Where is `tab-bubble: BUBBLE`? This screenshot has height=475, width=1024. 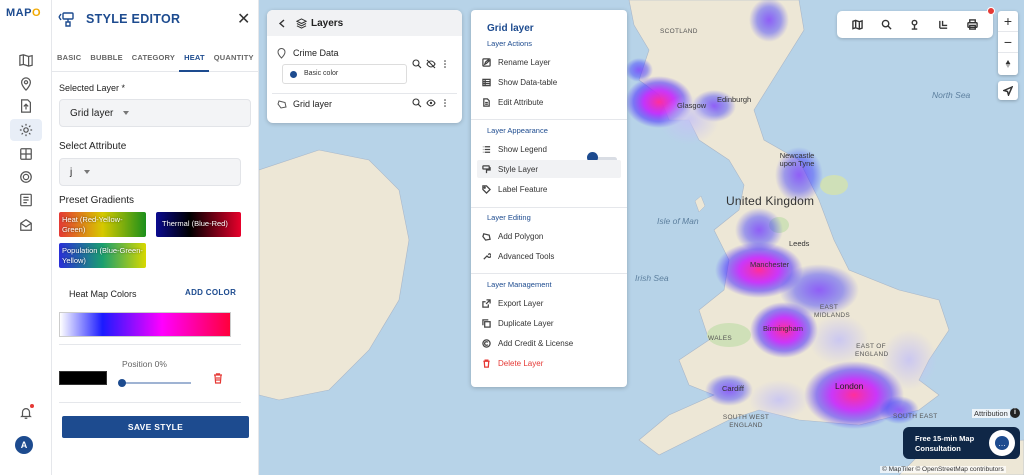 tab-bubble: BUBBLE is located at coordinates (105, 59).